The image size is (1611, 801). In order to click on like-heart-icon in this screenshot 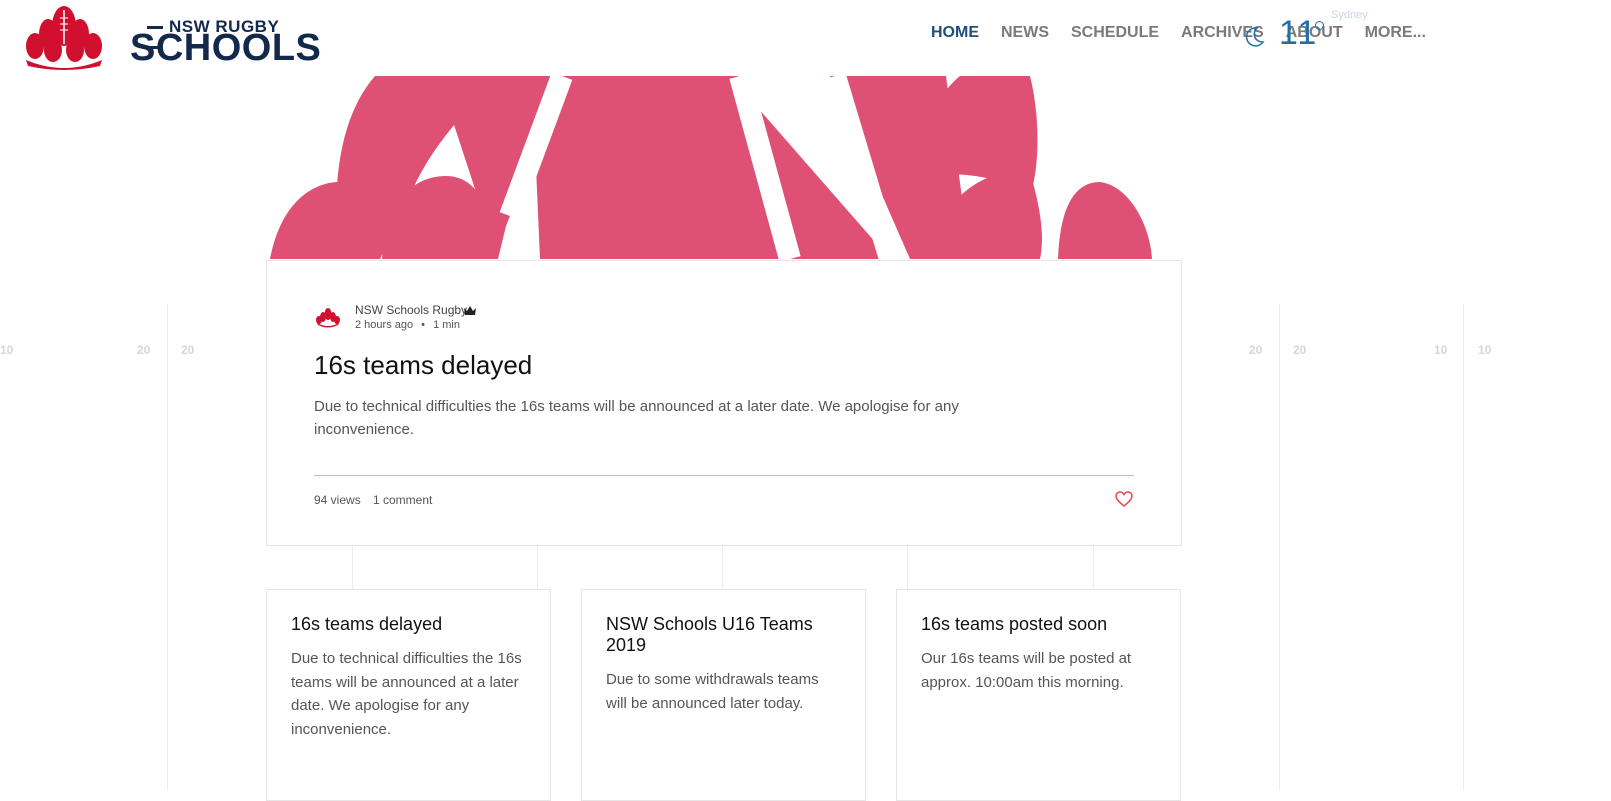, I will do `click(1124, 499)`.